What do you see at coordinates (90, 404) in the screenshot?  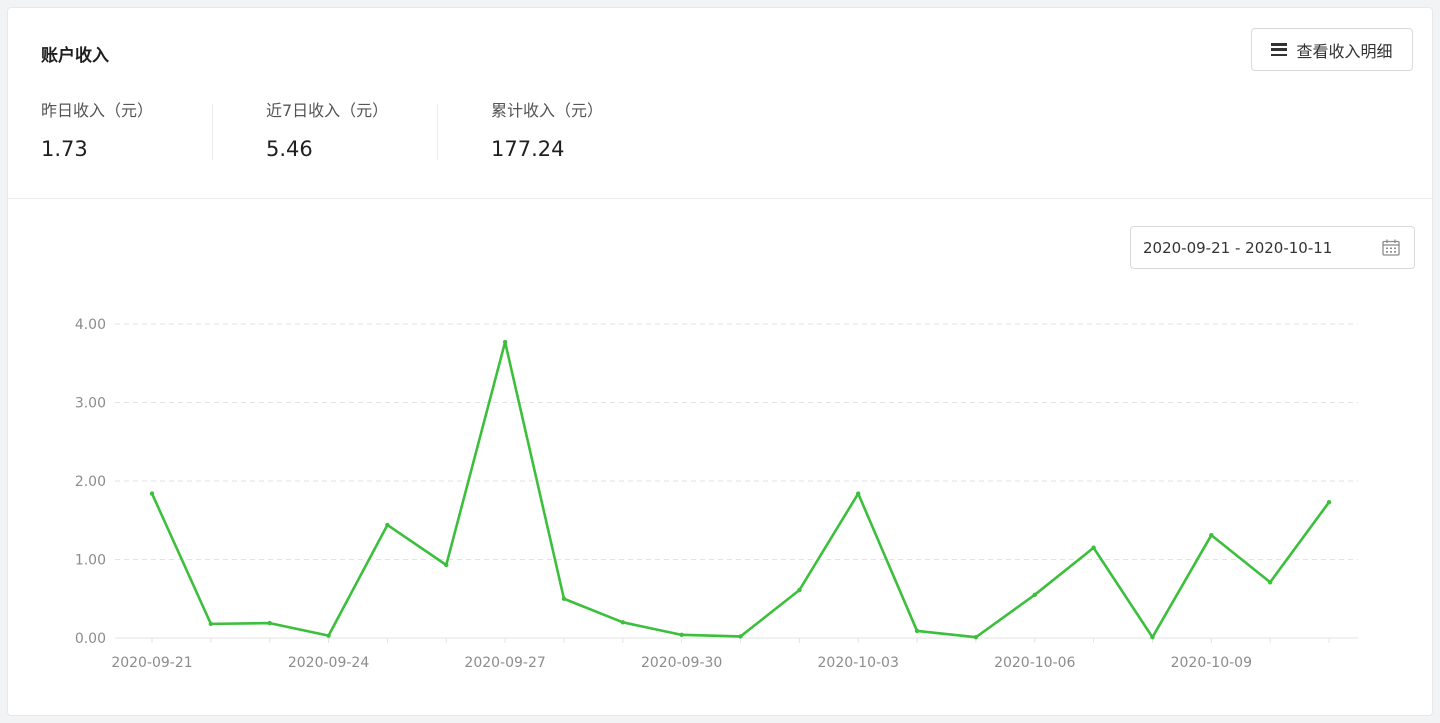 I see `y-tick-label: 3.00` at bounding box center [90, 404].